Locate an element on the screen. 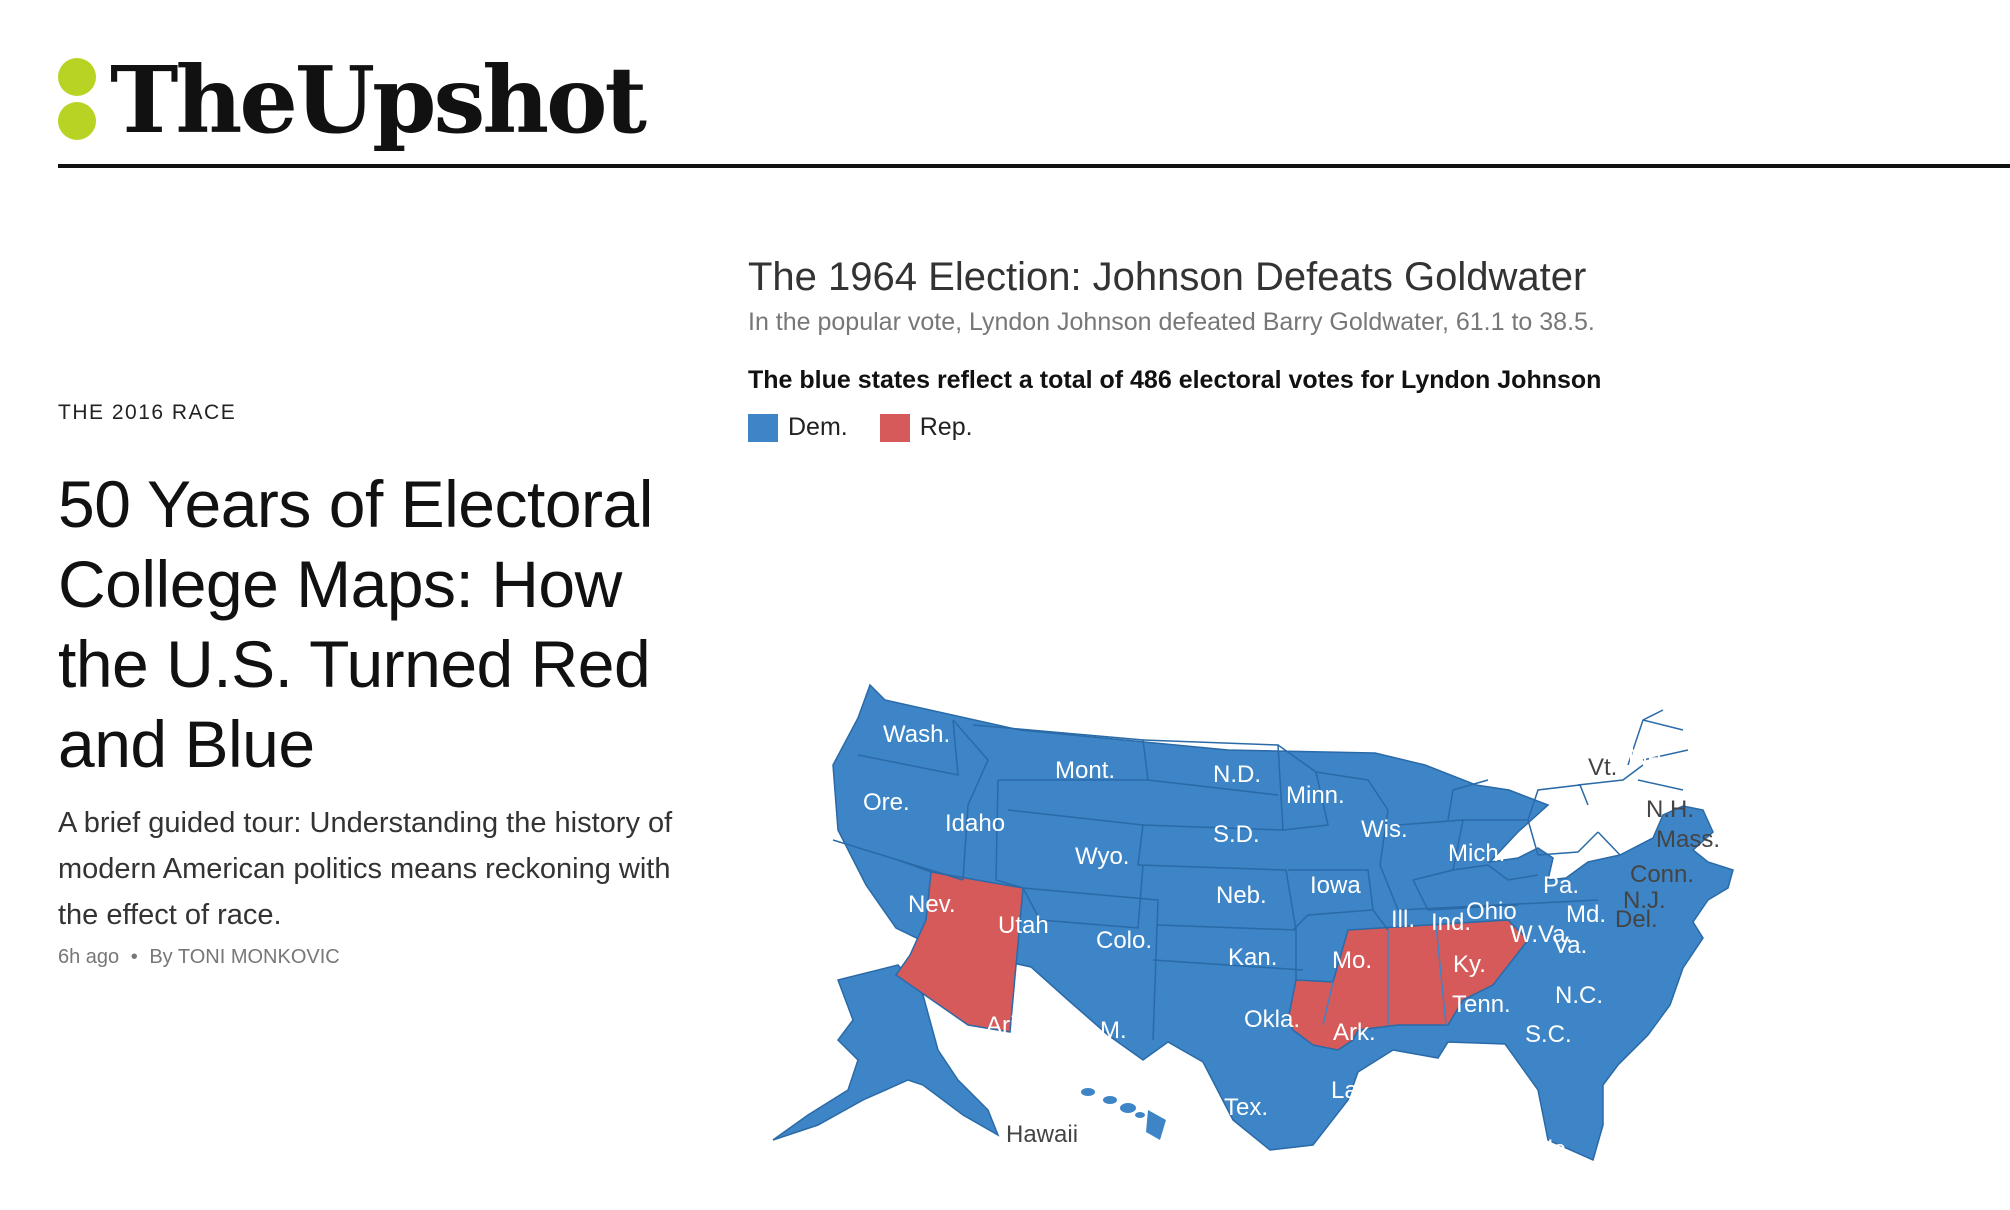 Image resolution: width=2010 pixels, height=1210 pixels. legend-dem: Dem. is located at coordinates (798, 427).